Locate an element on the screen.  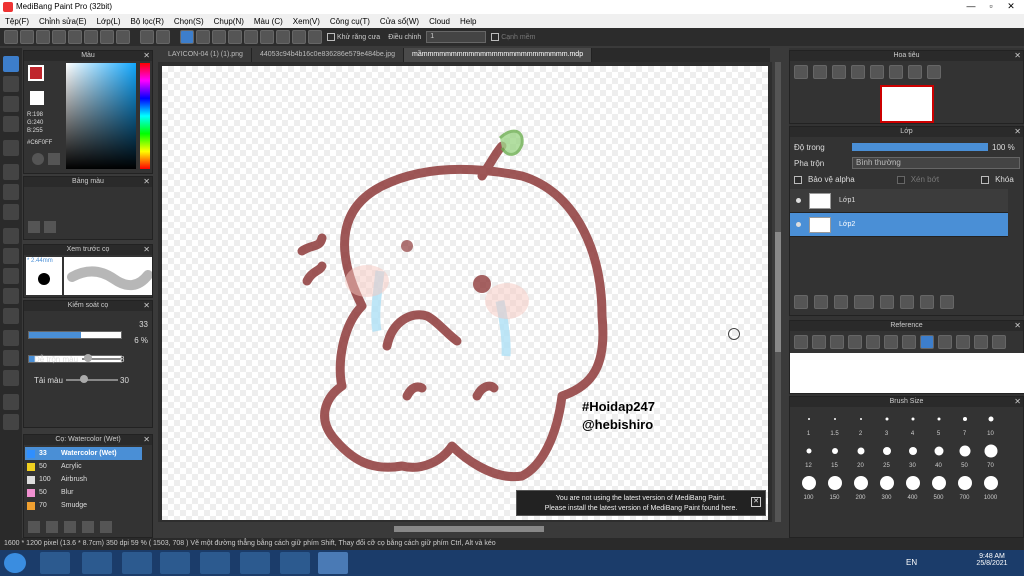
document-tab: LAYICON-04 (1) (1).png is located at coordinates (206, 55).